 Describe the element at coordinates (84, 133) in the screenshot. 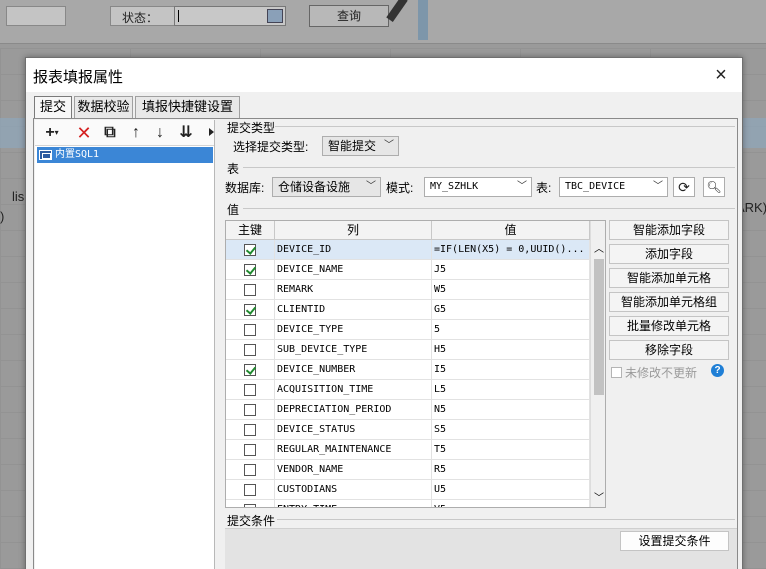

I see `delete-button: ✕` at that location.